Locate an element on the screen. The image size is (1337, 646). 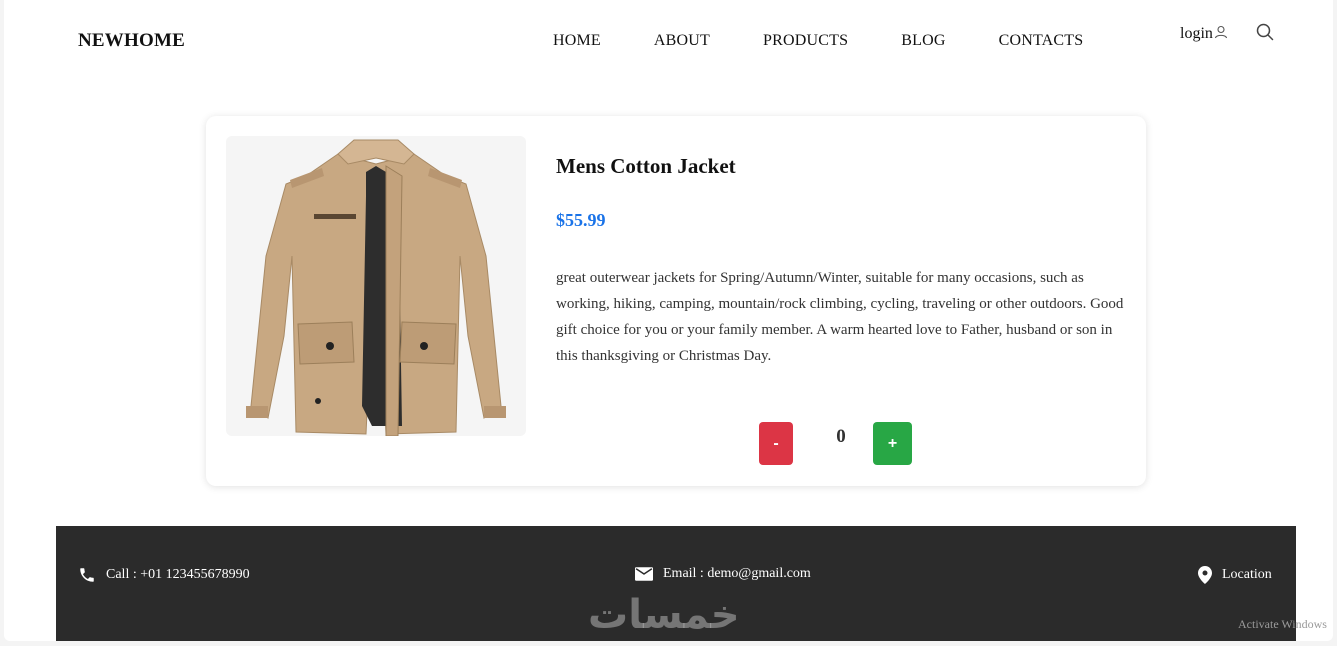
product-price: $55.99 is located at coordinates (581, 220).